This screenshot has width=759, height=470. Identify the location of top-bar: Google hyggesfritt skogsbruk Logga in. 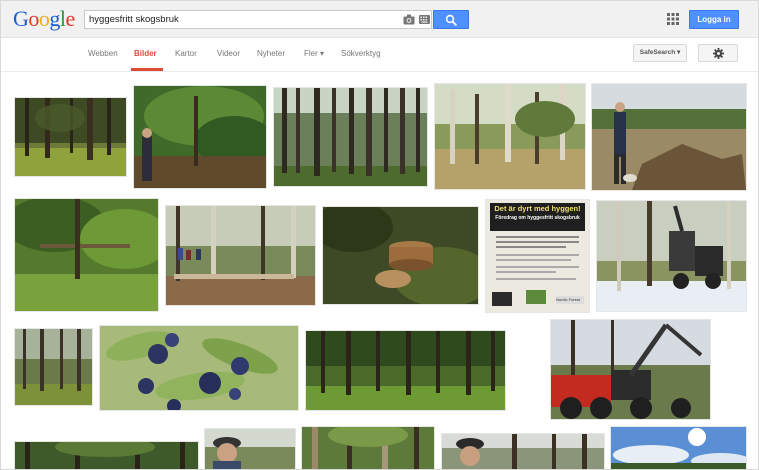
(379, 19).